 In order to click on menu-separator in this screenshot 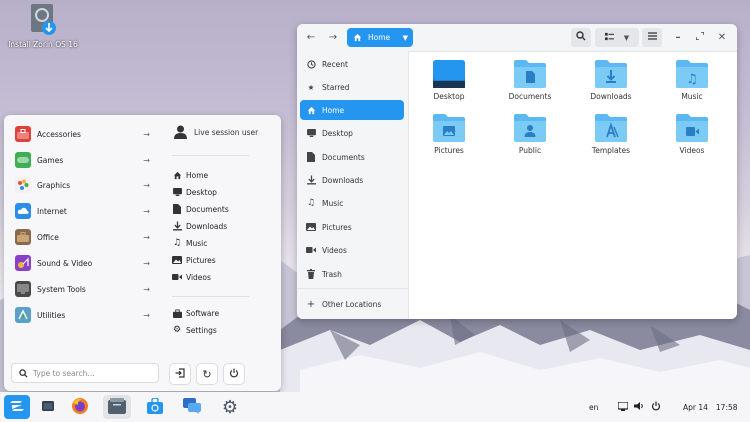, I will do `click(210, 296)`.